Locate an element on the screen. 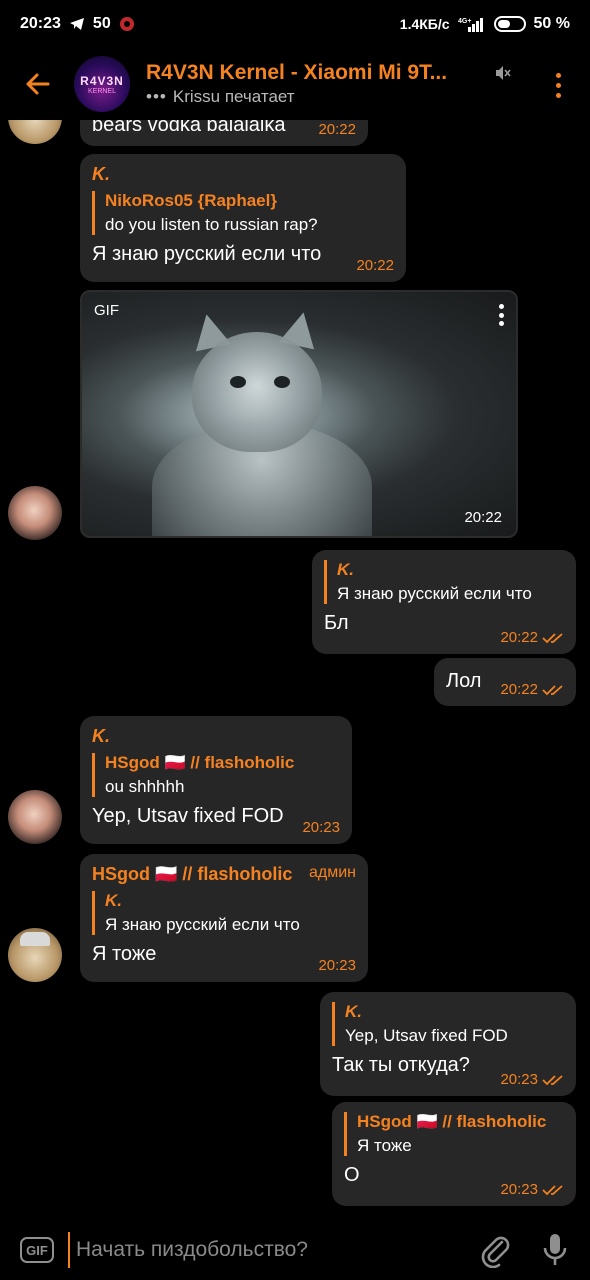  message-bubble: Лол 20:22 is located at coordinates (505, 682).